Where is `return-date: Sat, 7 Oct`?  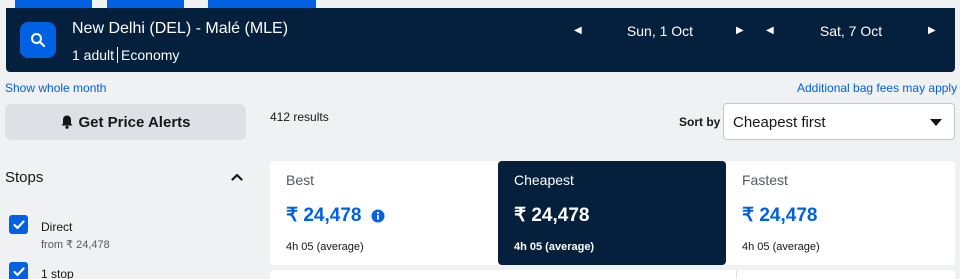
return-date: Sat, 7 Oct is located at coordinates (851, 31).